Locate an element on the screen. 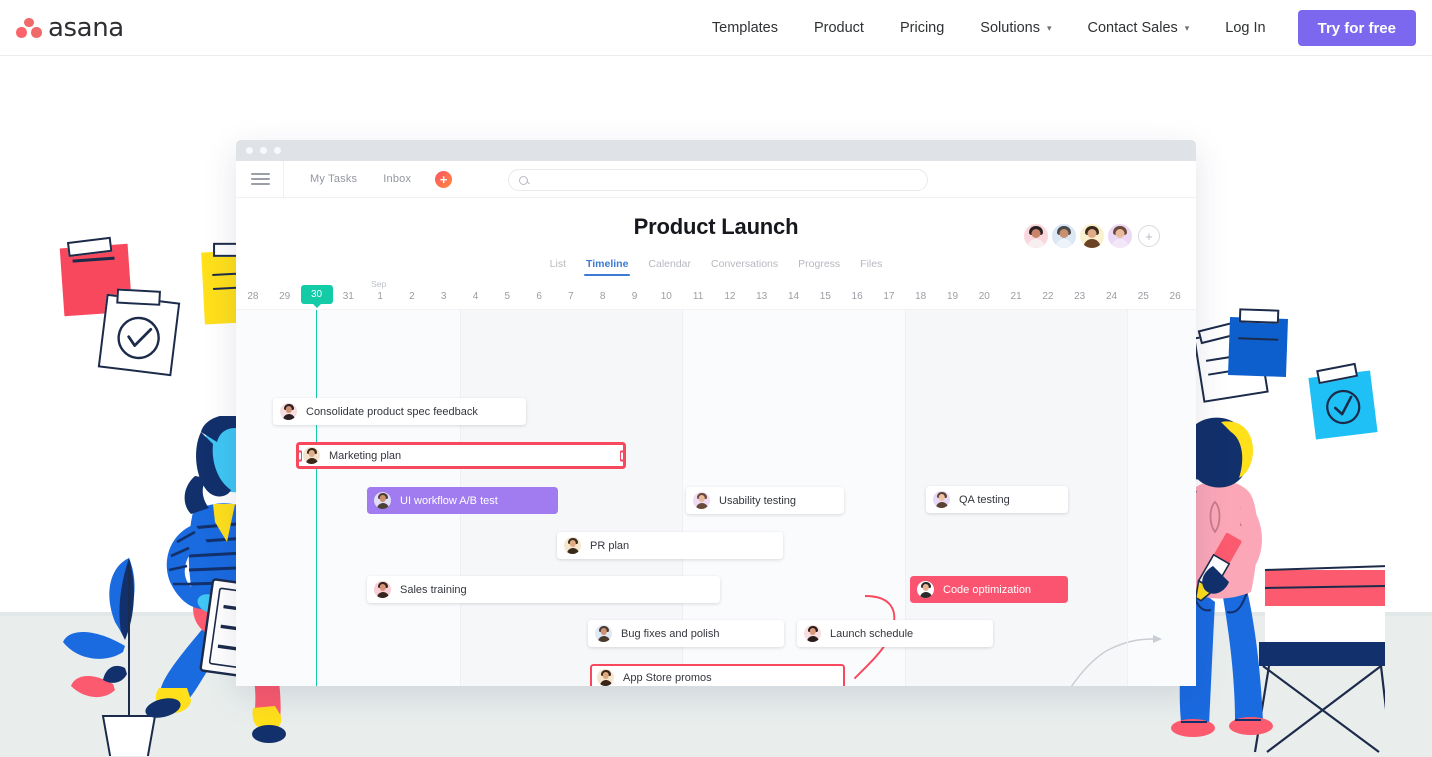  timeline-task-bar: Consolidate product spec feedback is located at coordinates (399, 411).